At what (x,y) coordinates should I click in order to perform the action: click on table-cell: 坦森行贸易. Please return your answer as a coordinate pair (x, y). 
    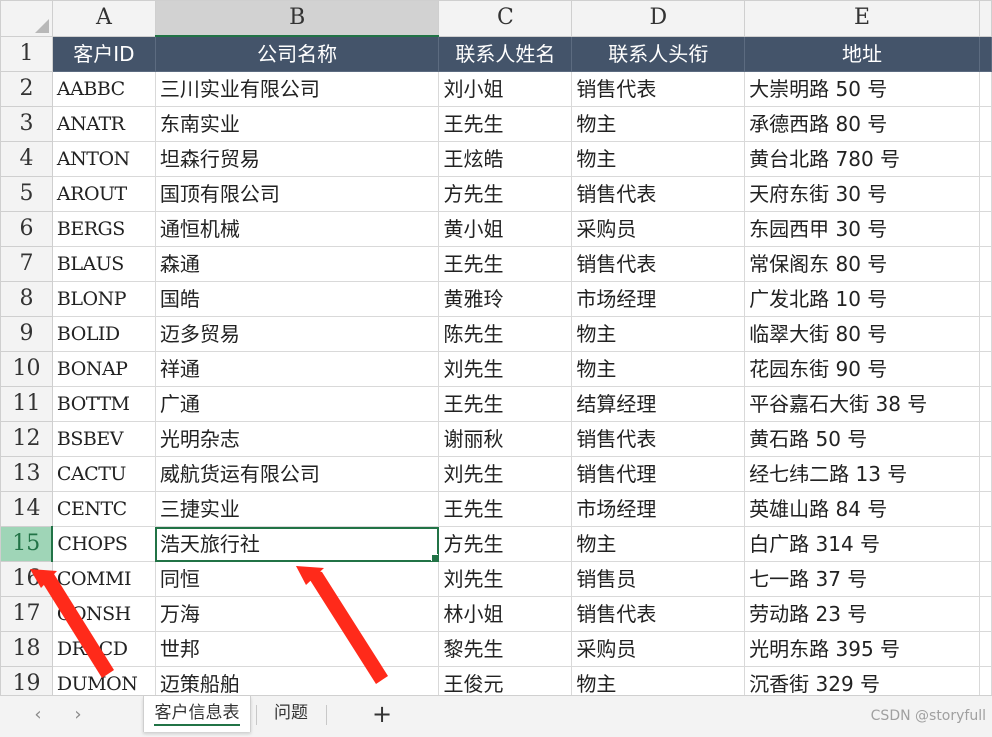
    Looking at the image, I should click on (297, 159).